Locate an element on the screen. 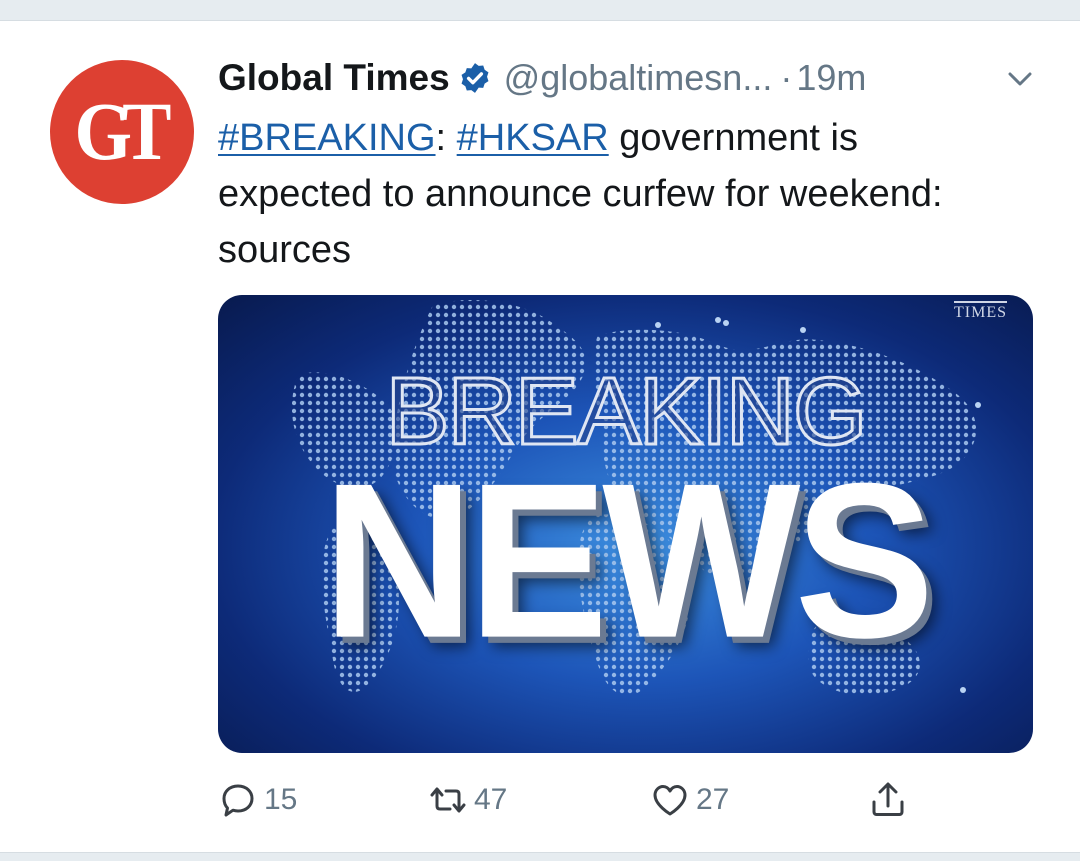 This screenshot has width=1080, height=861. chevron-down-icon is located at coordinates (1020, 79).